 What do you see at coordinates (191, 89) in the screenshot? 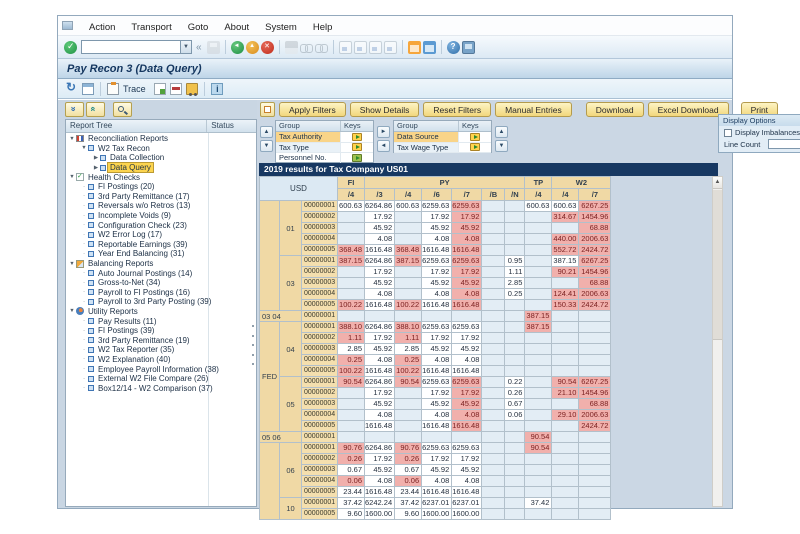
I see `delivery-icon` at bounding box center [191, 89].